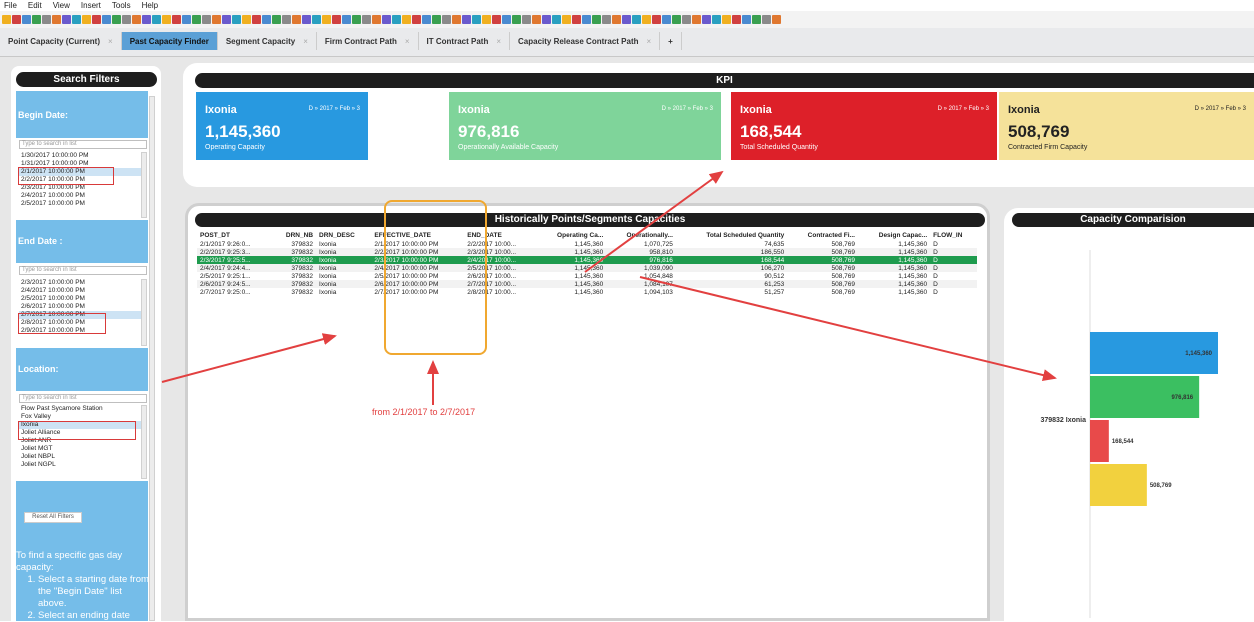  I want to click on menu-tools: Tools, so click(121, 5).